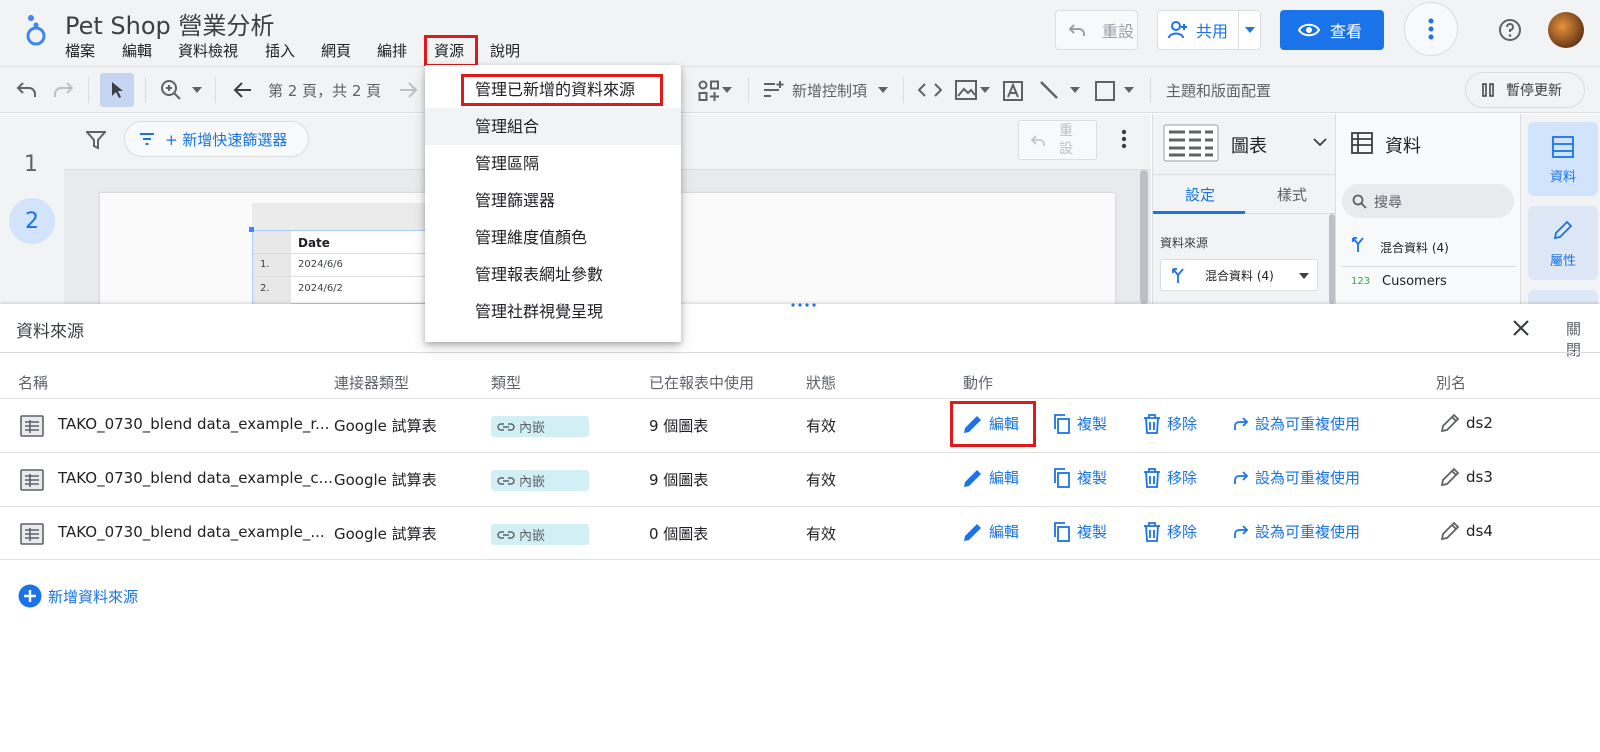 This screenshot has height=752, width=1600. Describe the element at coordinates (727, 90) in the screenshot. I see `component-dropdown-icon` at that location.